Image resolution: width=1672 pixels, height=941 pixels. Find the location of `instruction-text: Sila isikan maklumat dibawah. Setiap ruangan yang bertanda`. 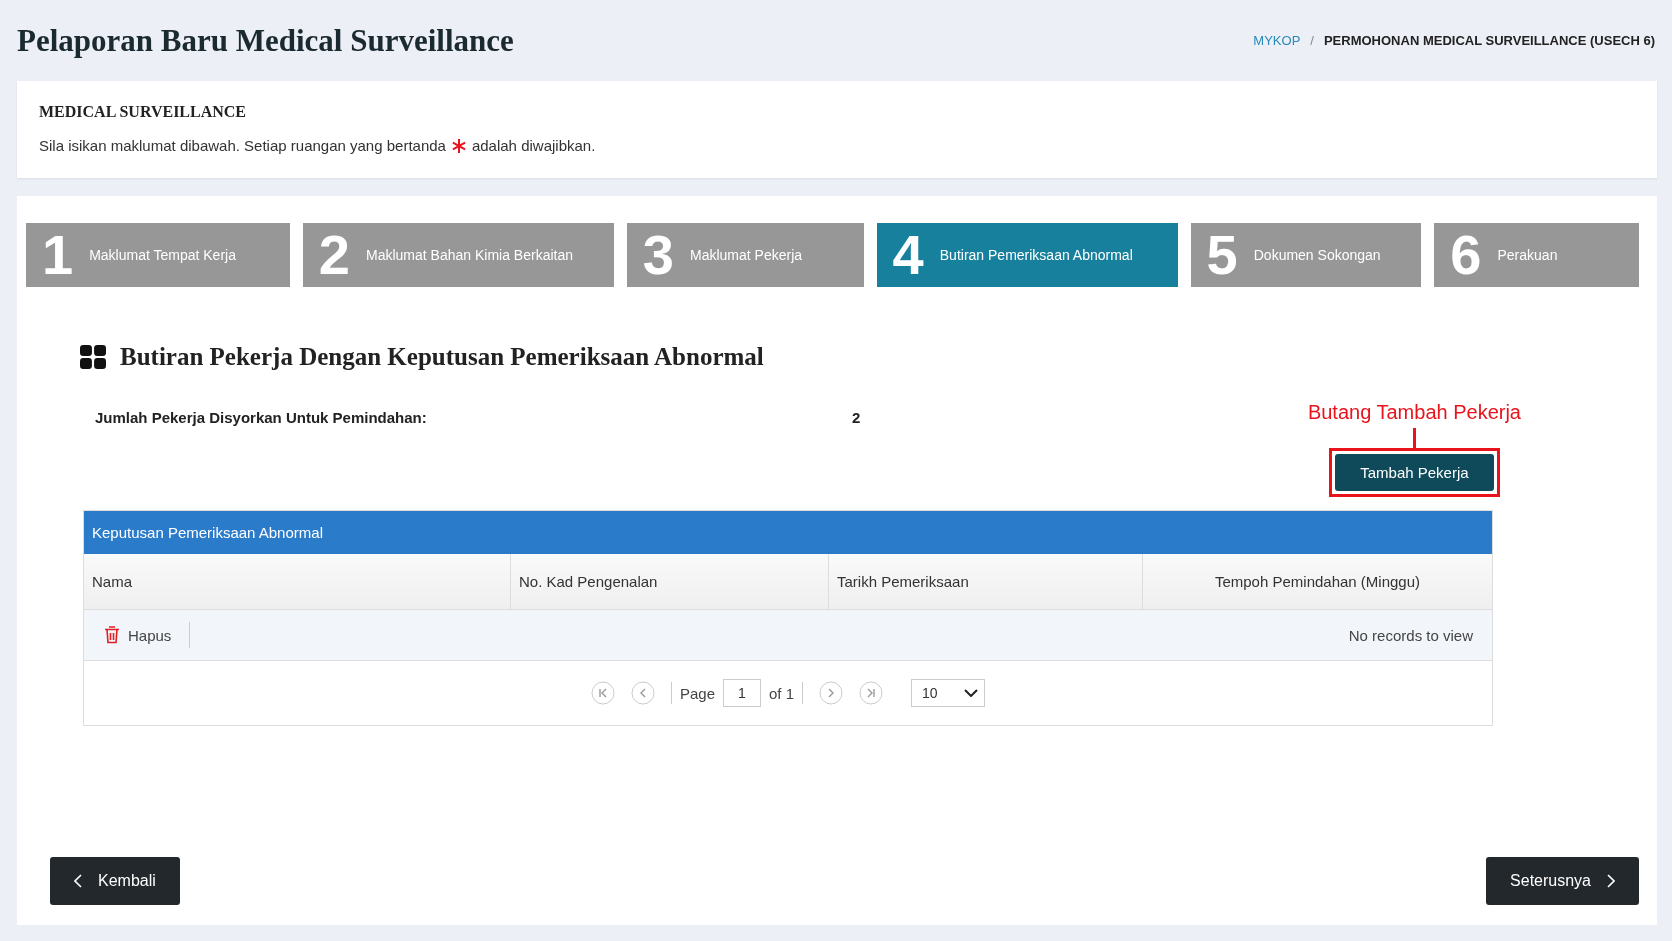

instruction-text: Sila isikan maklumat dibawah. Setiap ruangan yang bertanda is located at coordinates (242, 145).